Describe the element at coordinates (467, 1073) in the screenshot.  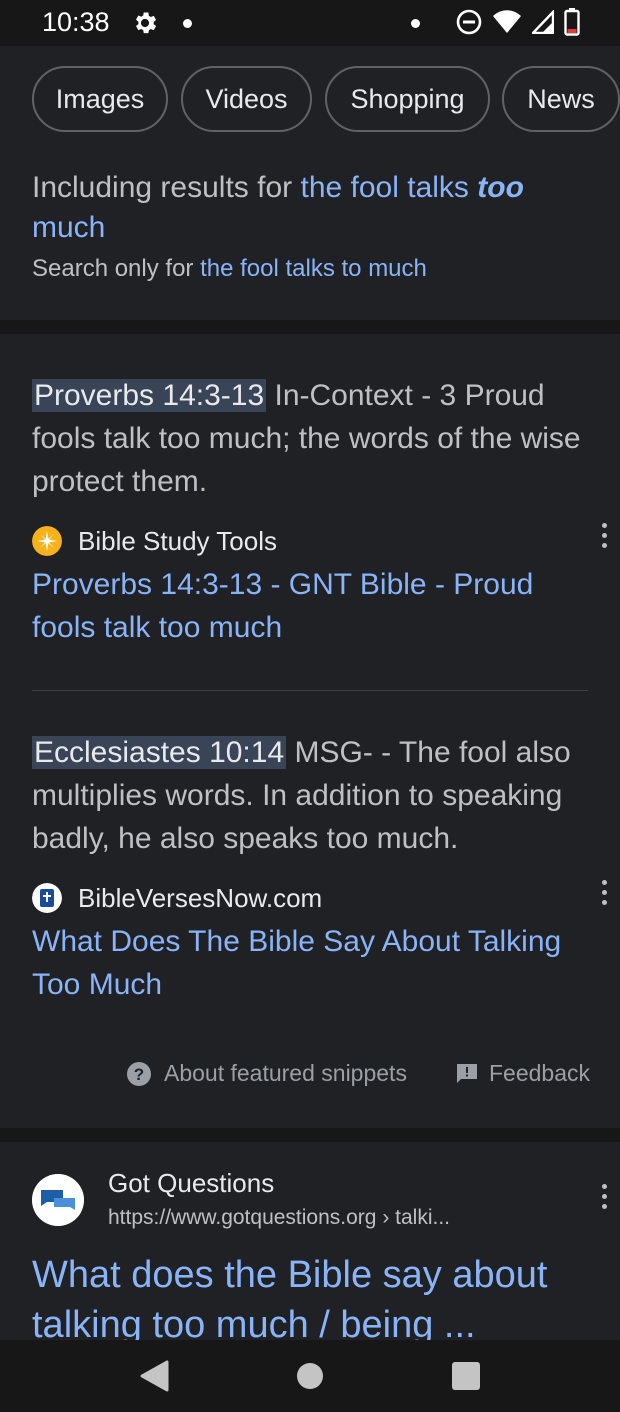
I see `feedback-icon` at that location.